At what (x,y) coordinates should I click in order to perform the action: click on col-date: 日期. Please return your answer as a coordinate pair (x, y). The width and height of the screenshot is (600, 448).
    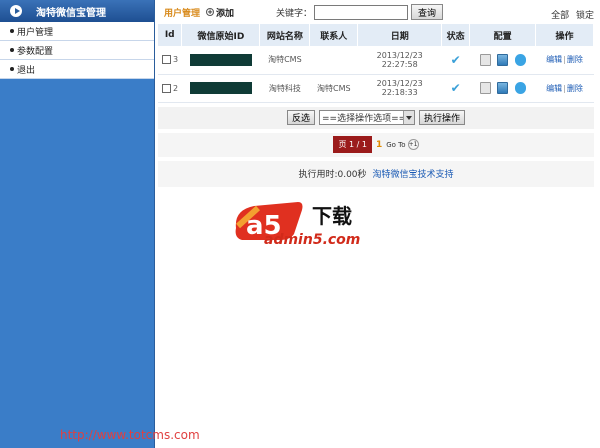
    Looking at the image, I should click on (400, 35).